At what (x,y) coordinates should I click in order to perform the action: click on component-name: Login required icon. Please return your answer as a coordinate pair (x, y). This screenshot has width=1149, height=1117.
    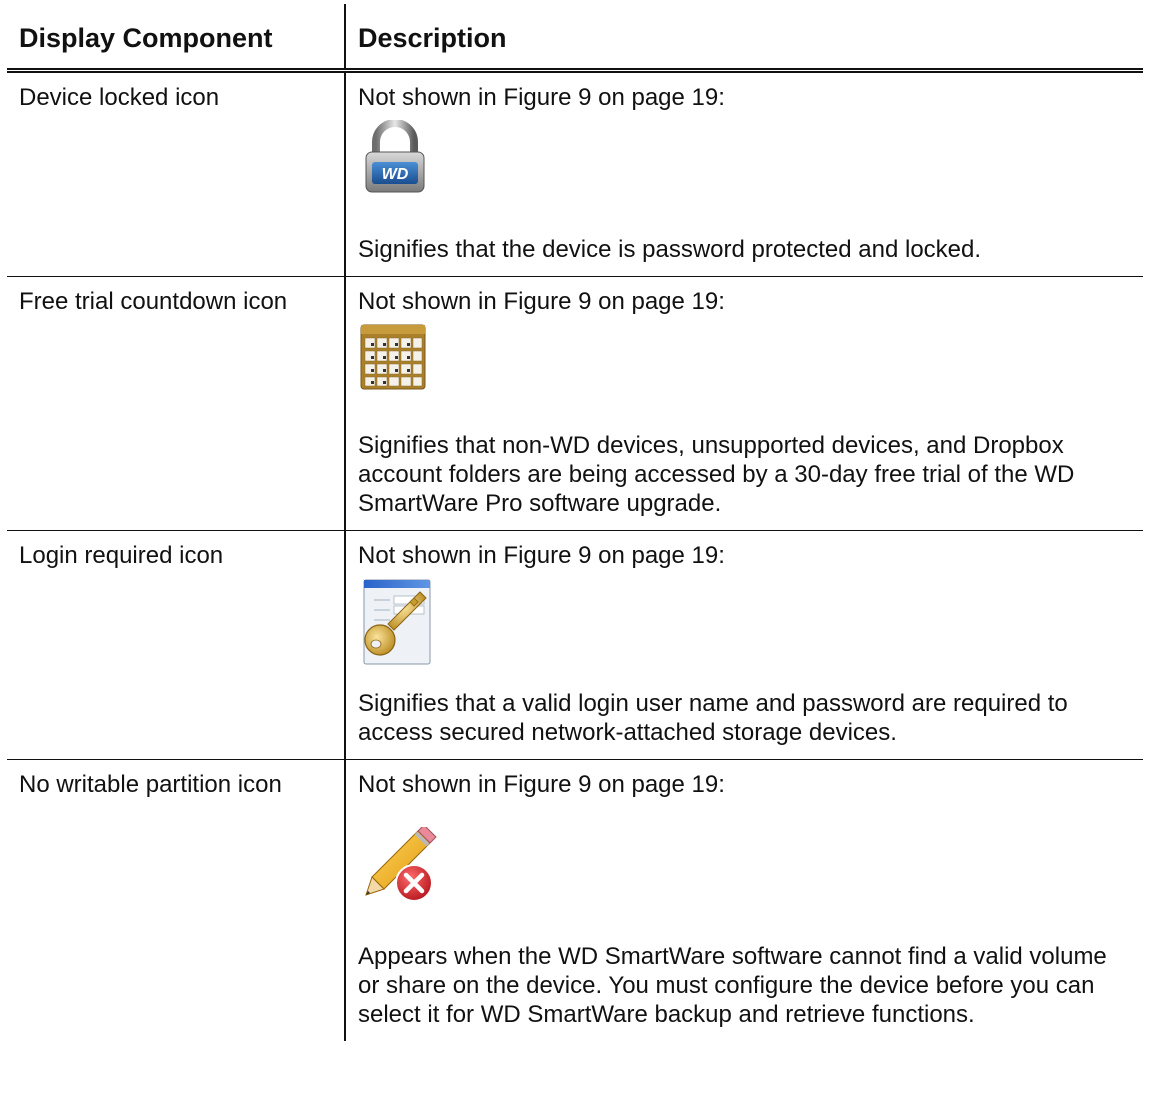
    Looking at the image, I should click on (176, 645).